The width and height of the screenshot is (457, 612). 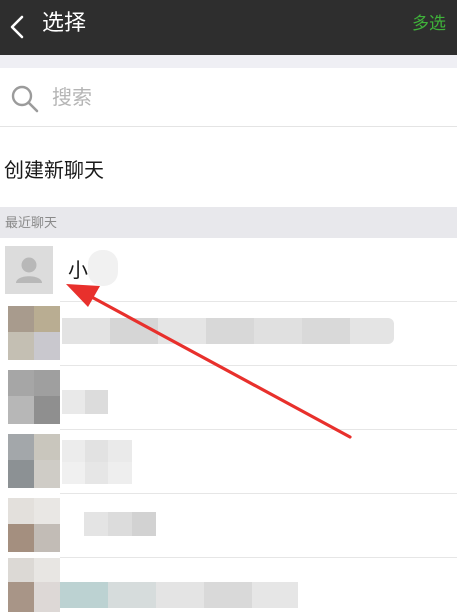 I want to click on create-new-chat-item: 创建新聊天, so click(x=228, y=167).